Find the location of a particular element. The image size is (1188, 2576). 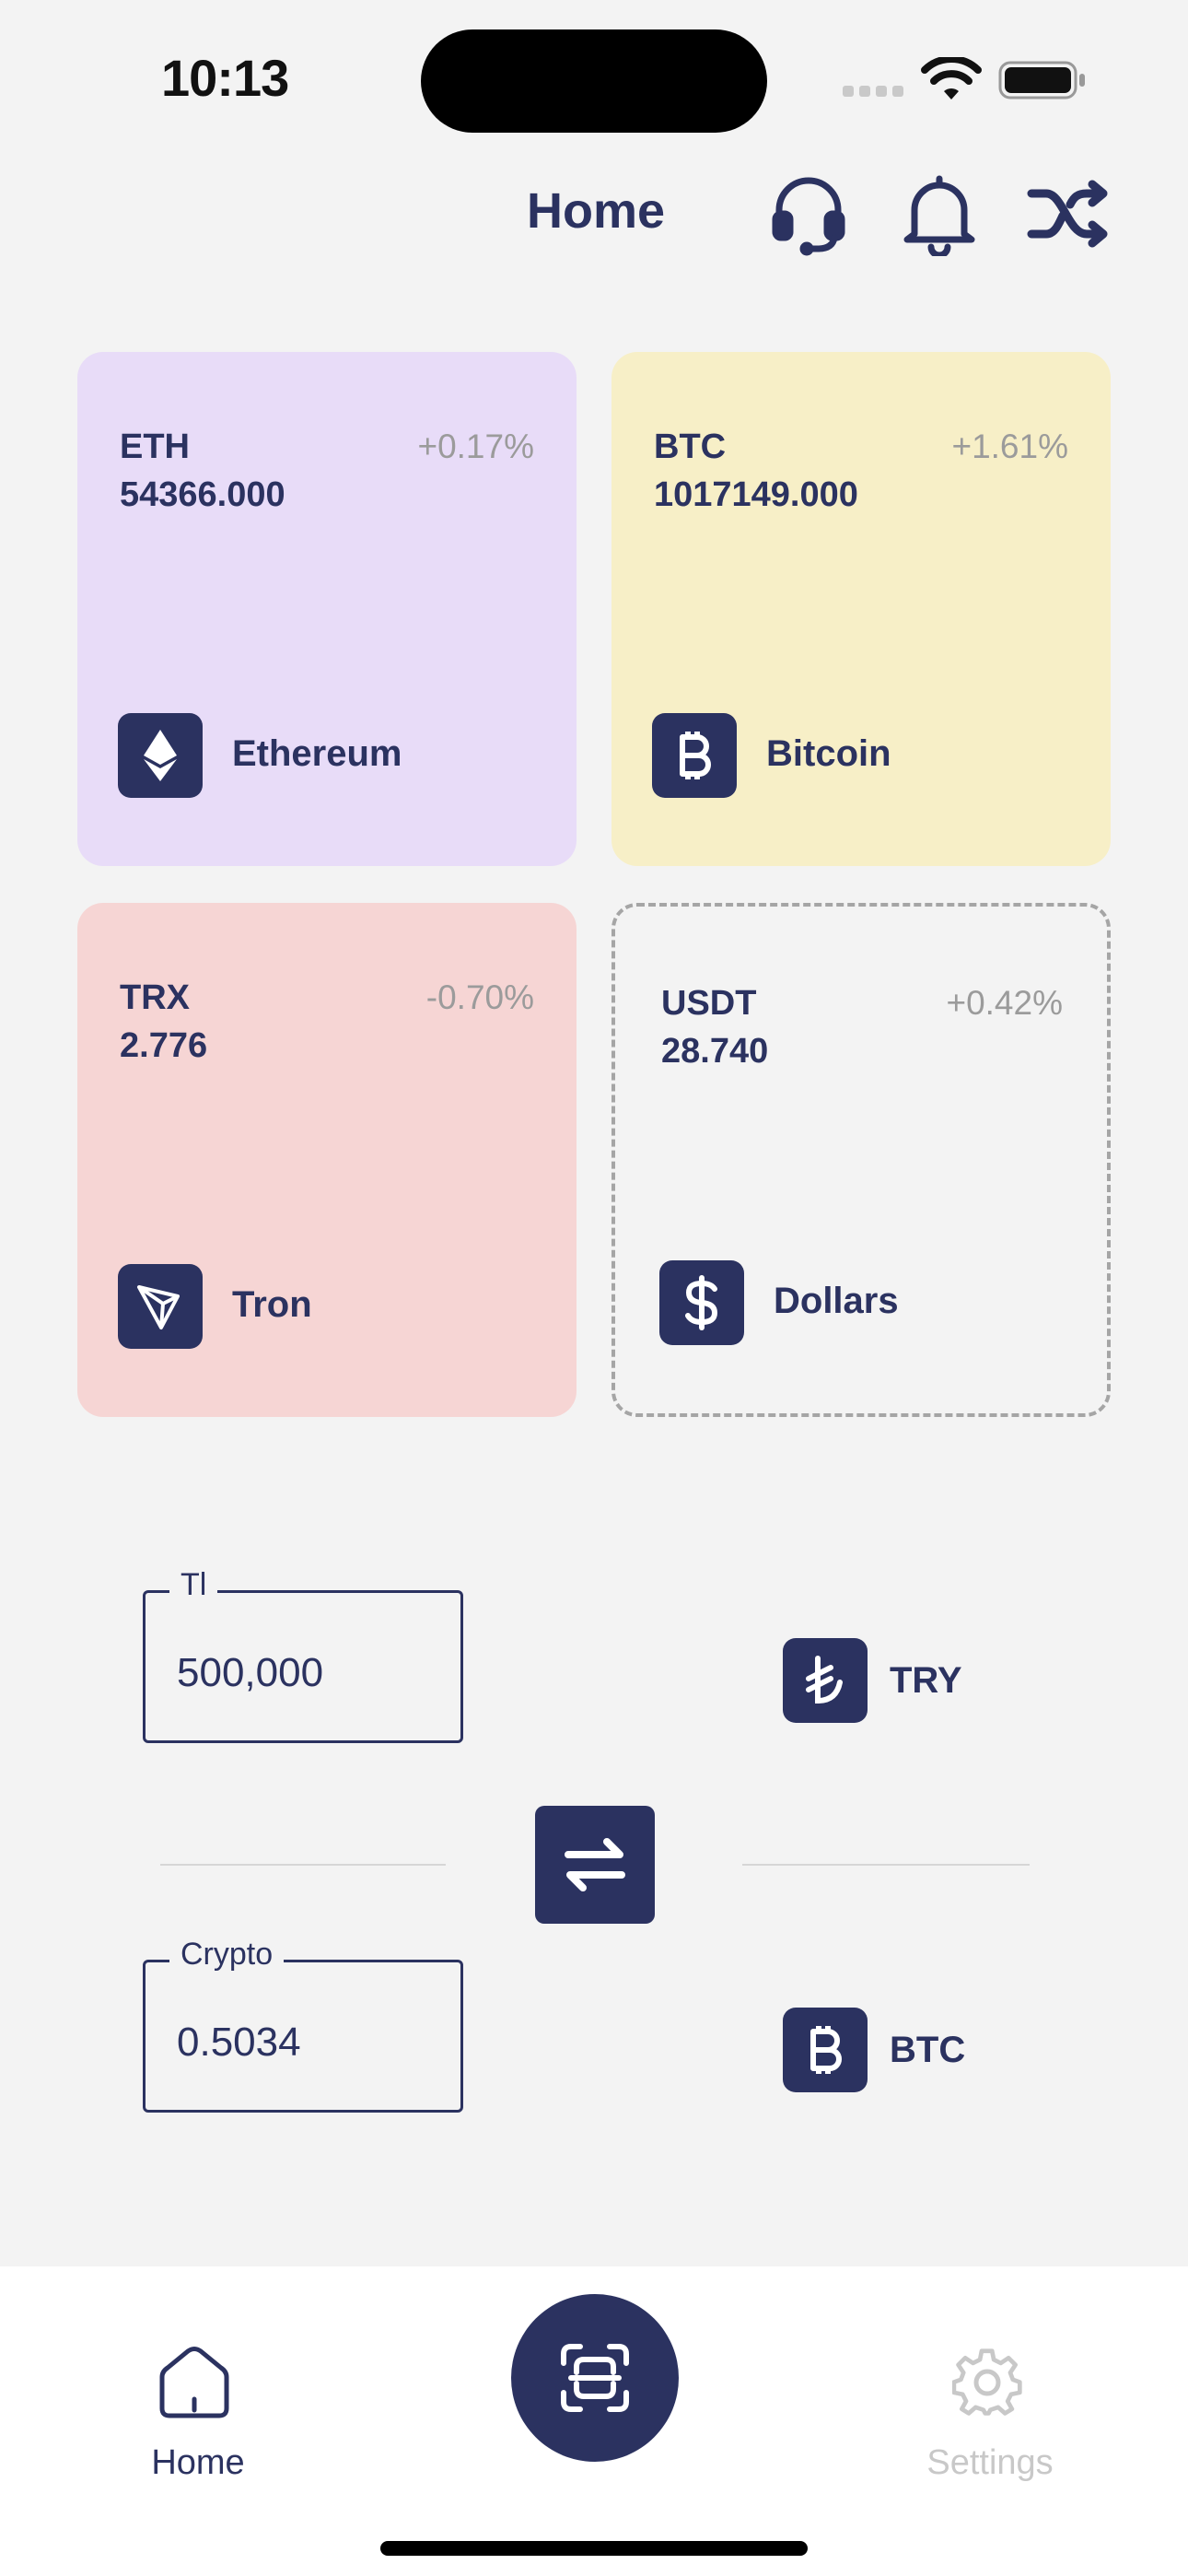

ethereum-icon is located at coordinates (160, 755).